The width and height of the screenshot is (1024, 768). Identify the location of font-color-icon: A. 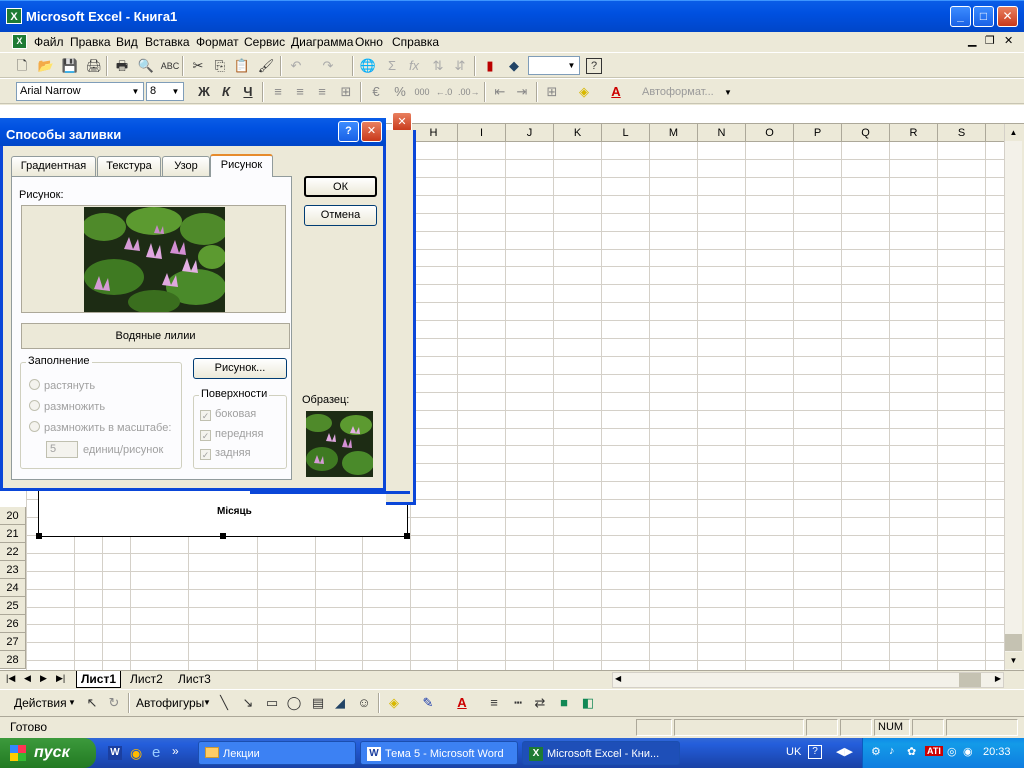
(616, 92).